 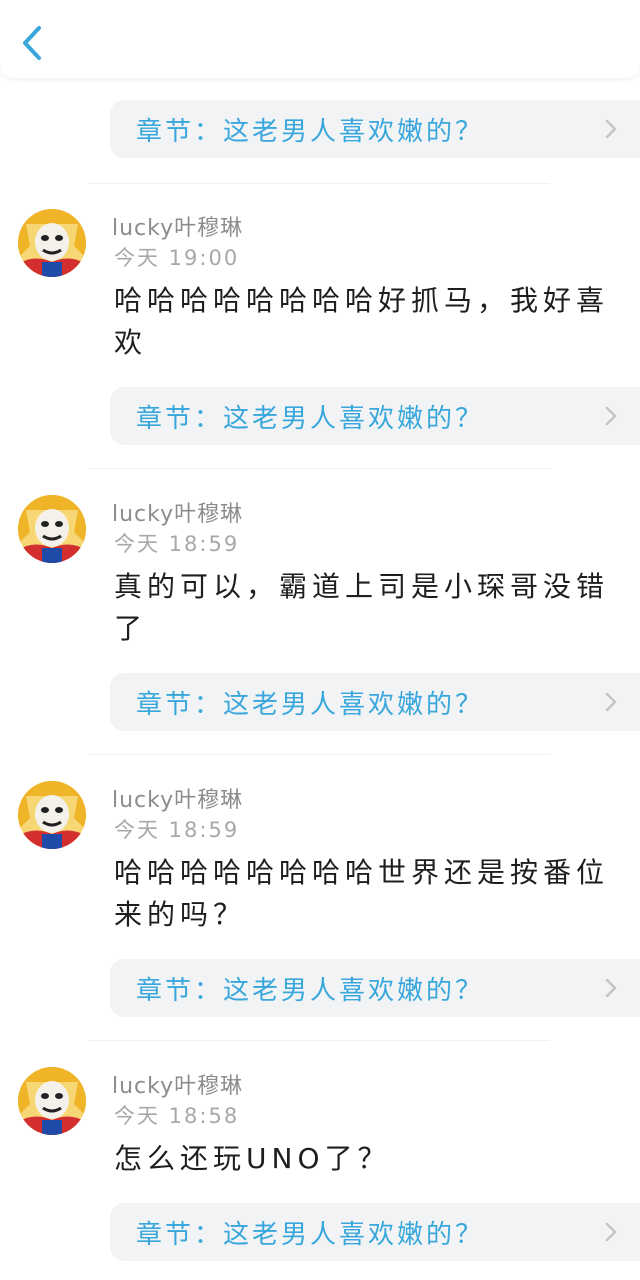 What do you see at coordinates (177, 258) in the screenshot?
I see `timestamp: 今天 19:00` at bounding box center [177, 258].